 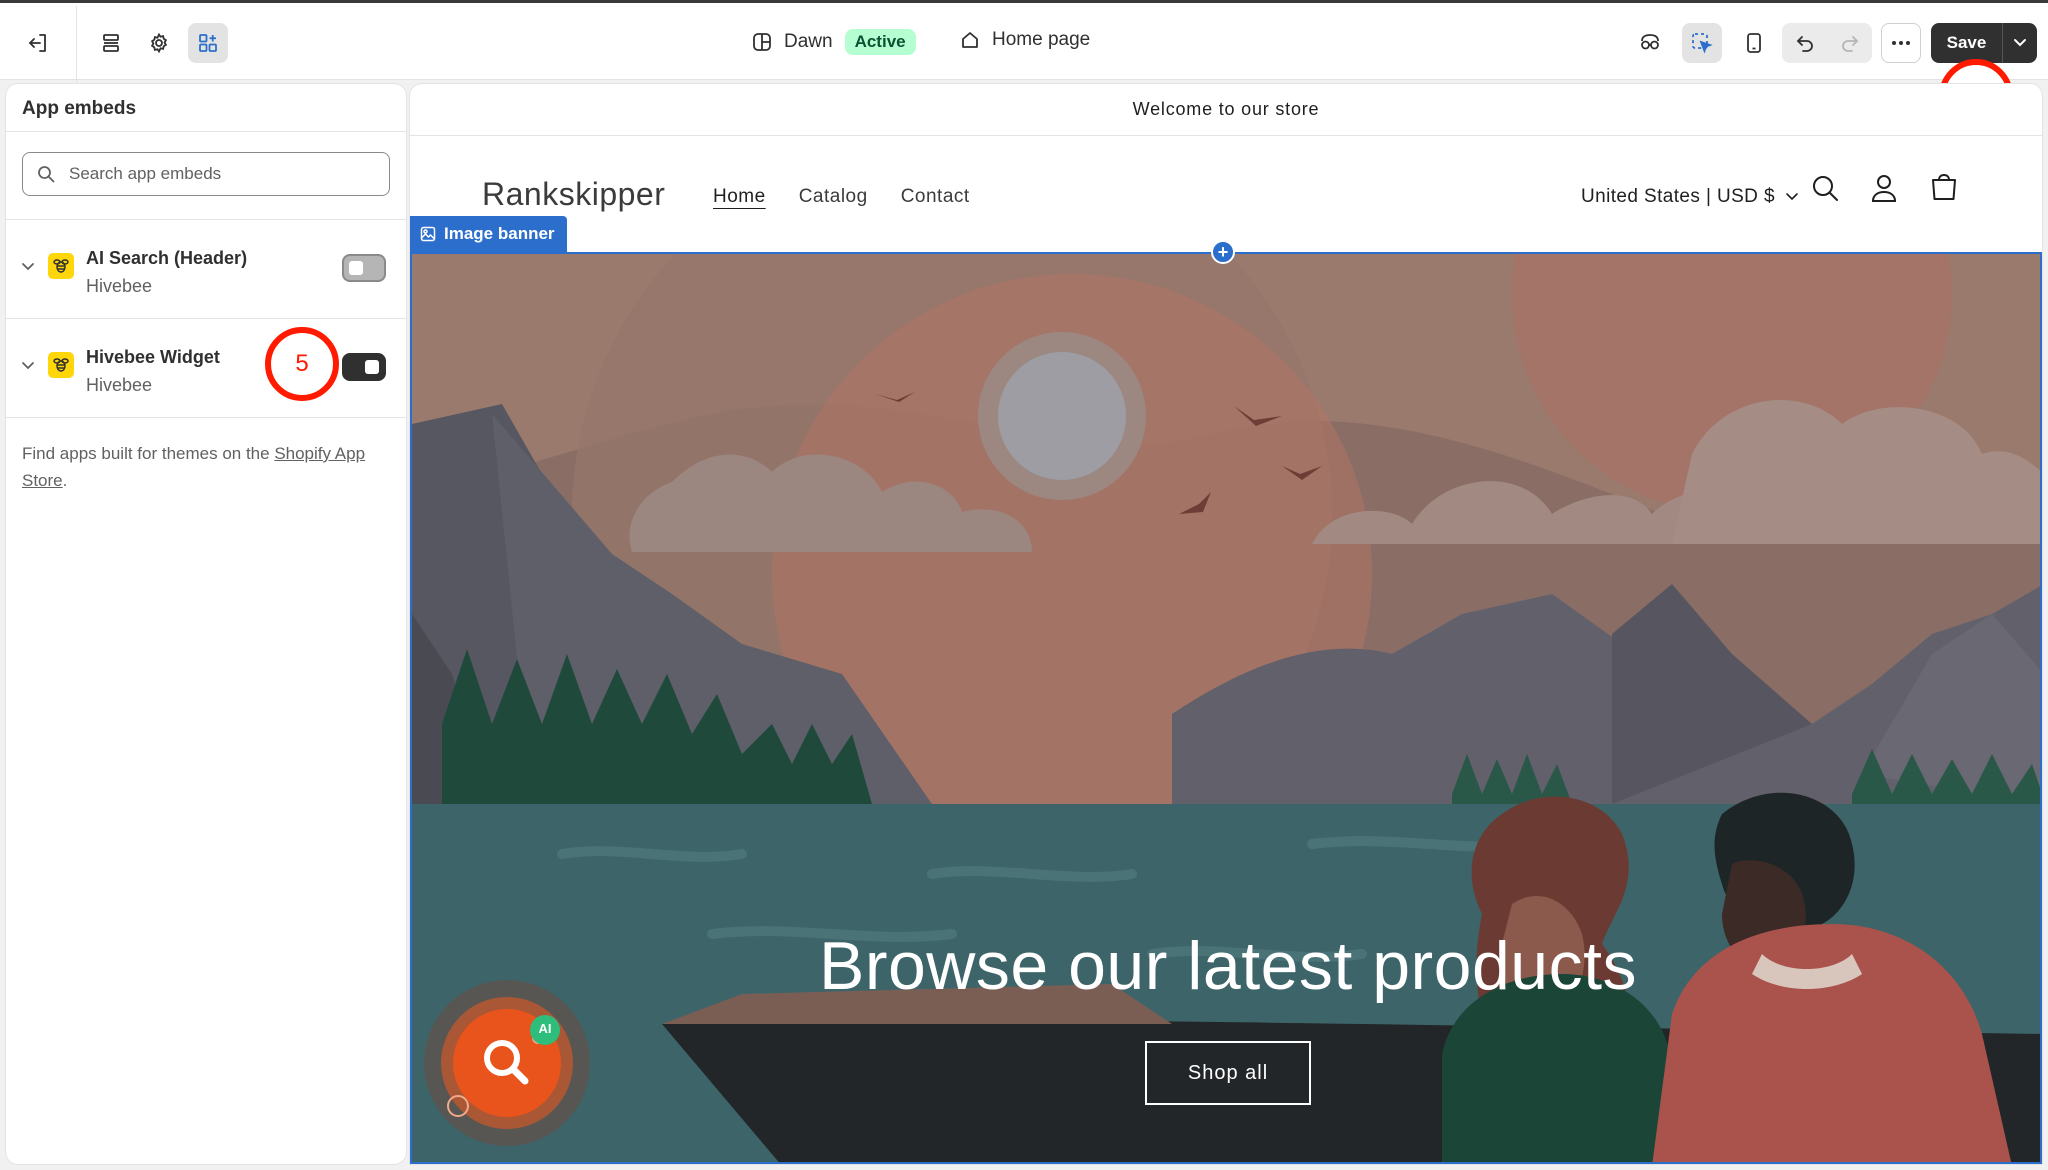 I want to click on section-tag-label: Image banner, so click(x=499, y=233).